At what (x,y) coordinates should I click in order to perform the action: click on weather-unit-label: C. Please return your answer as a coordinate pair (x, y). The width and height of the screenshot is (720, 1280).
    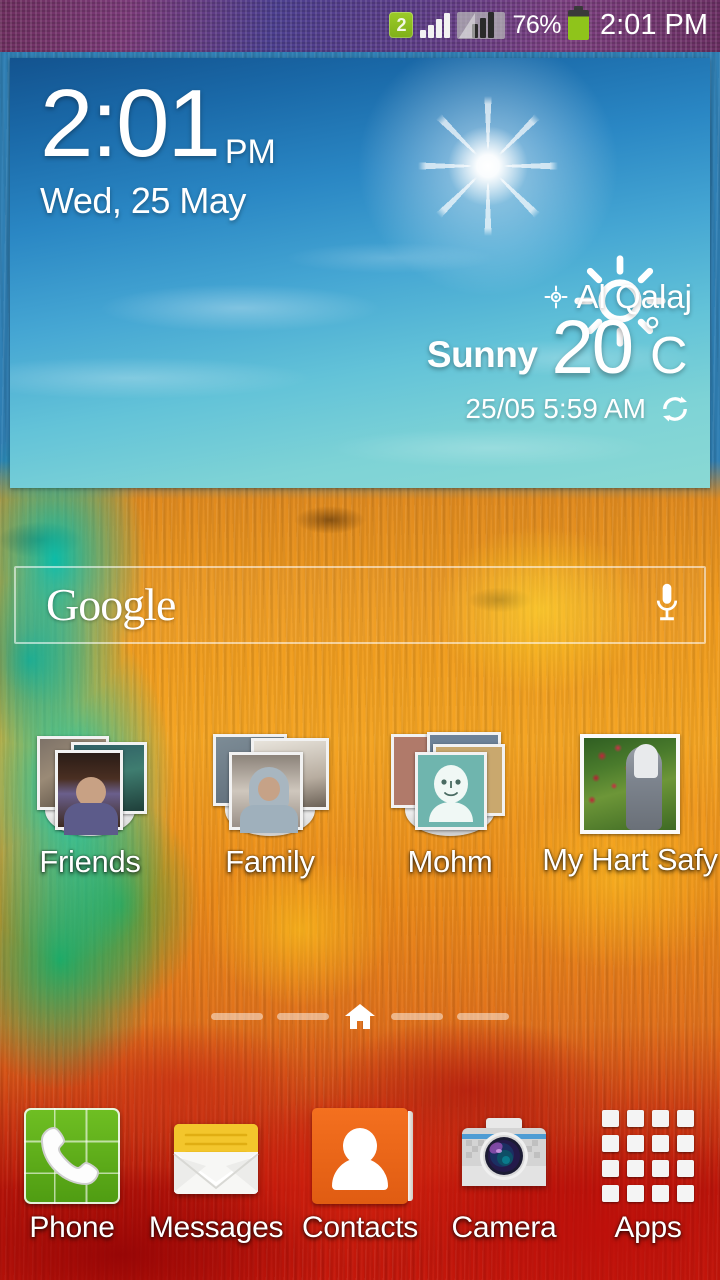
    Looking at the image, I should click on (669, 356).